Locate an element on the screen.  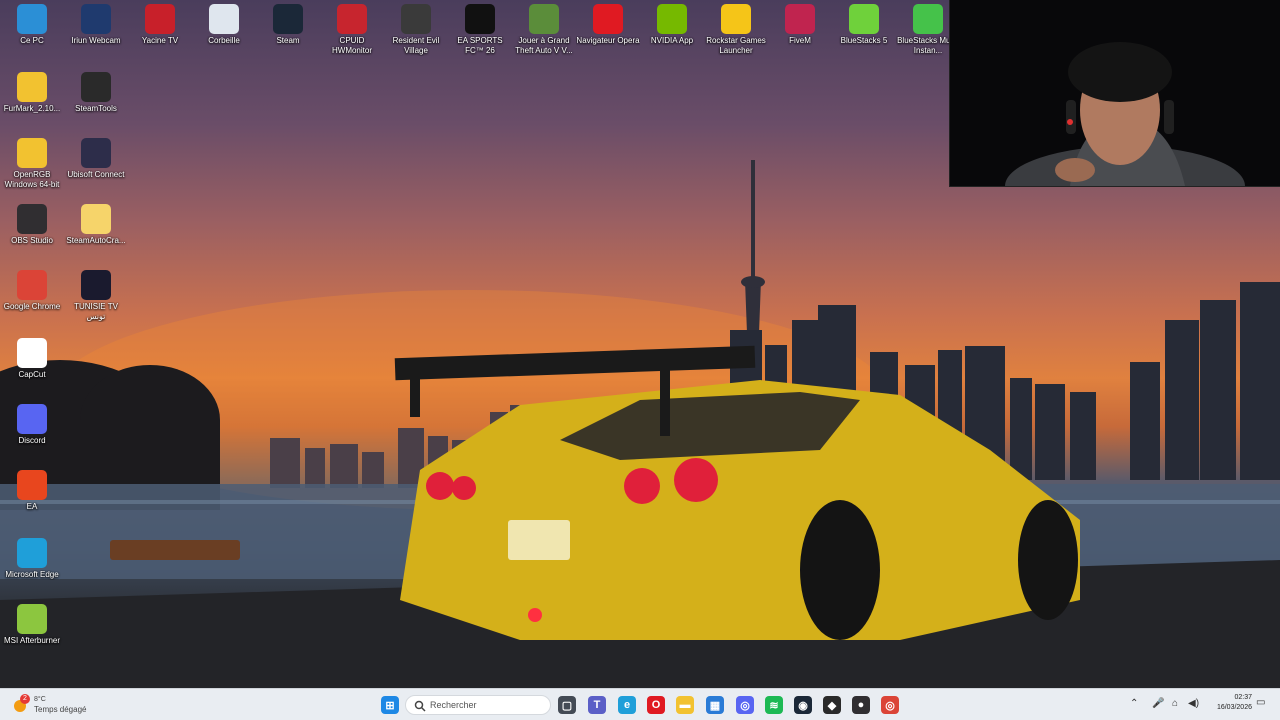
windows-start-icon: ⊞ is located at coordinates (390, 705).